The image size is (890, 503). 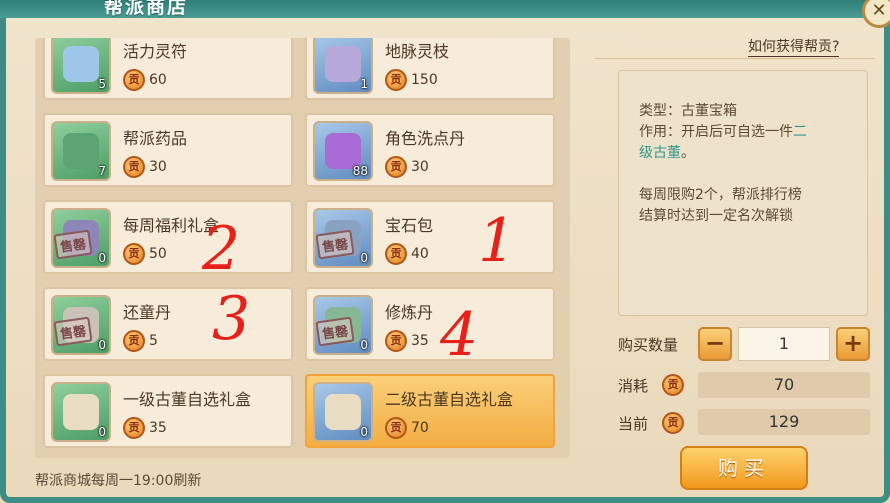 I want to click on qty-plus-button: +, so click(x=853, y=344).